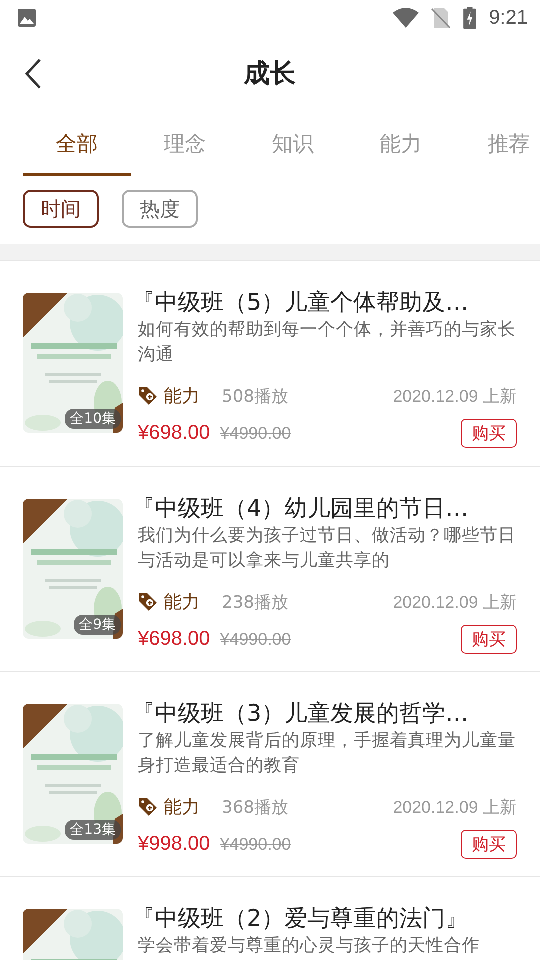 This screenshot has height=960, width=540. I want to click on page-title: 成长, so click(270, 74).